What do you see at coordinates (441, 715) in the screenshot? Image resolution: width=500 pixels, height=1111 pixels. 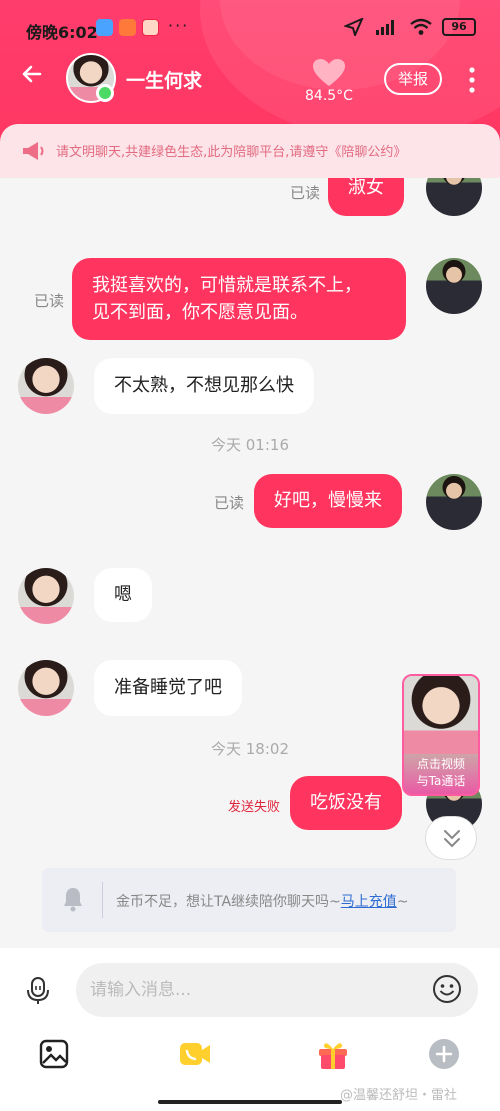 I see `video-preview-image` at bounding box center [441, 715].